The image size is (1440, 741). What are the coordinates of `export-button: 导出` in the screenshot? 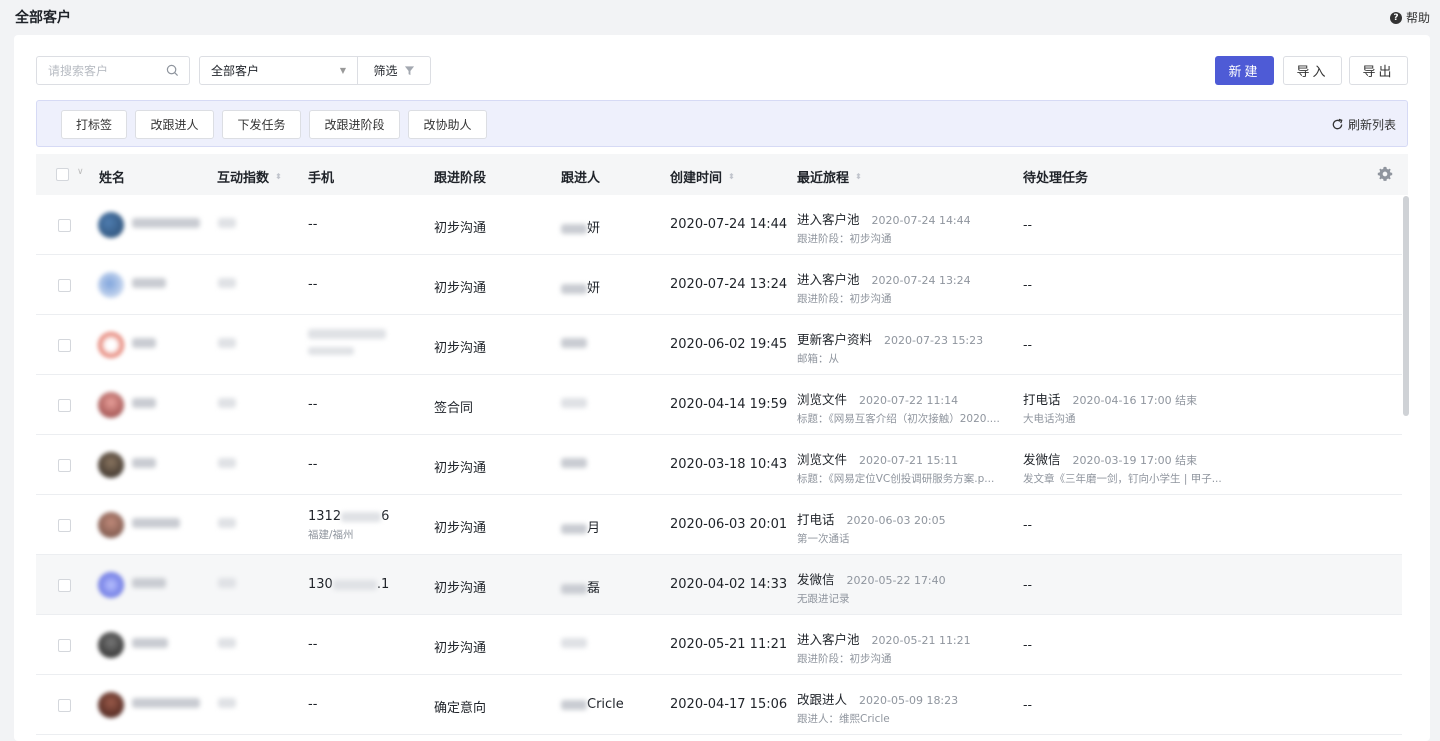 It's located at (1378, 70).